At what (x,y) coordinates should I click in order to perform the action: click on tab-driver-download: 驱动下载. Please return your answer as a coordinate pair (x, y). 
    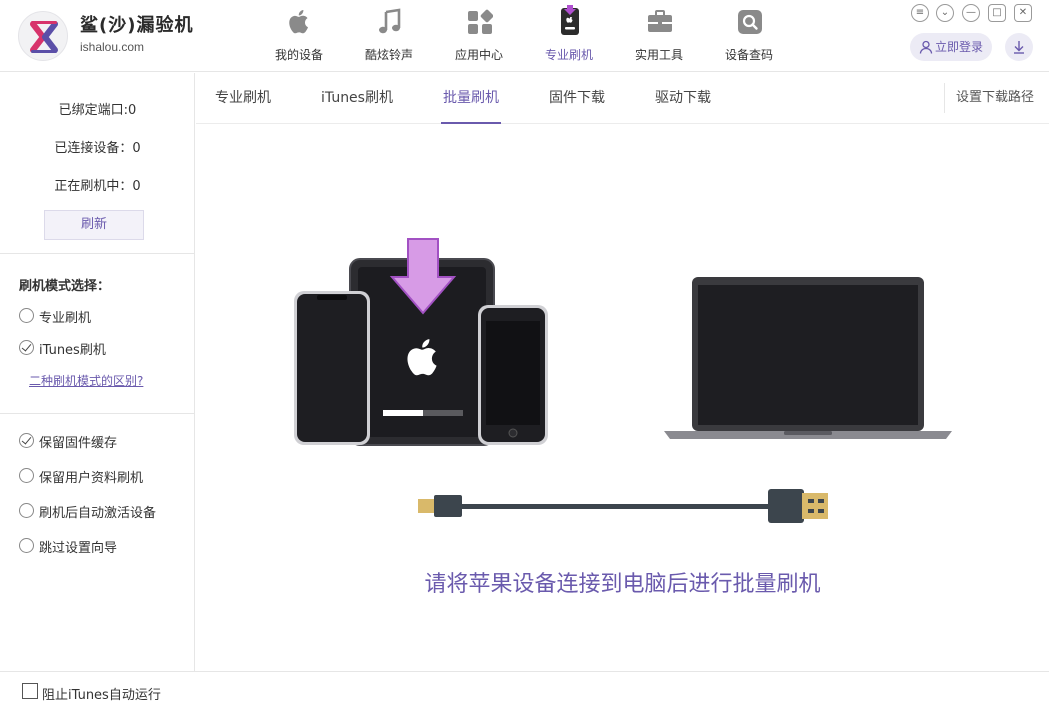
    Looking at the image, I should click on (683, 98).